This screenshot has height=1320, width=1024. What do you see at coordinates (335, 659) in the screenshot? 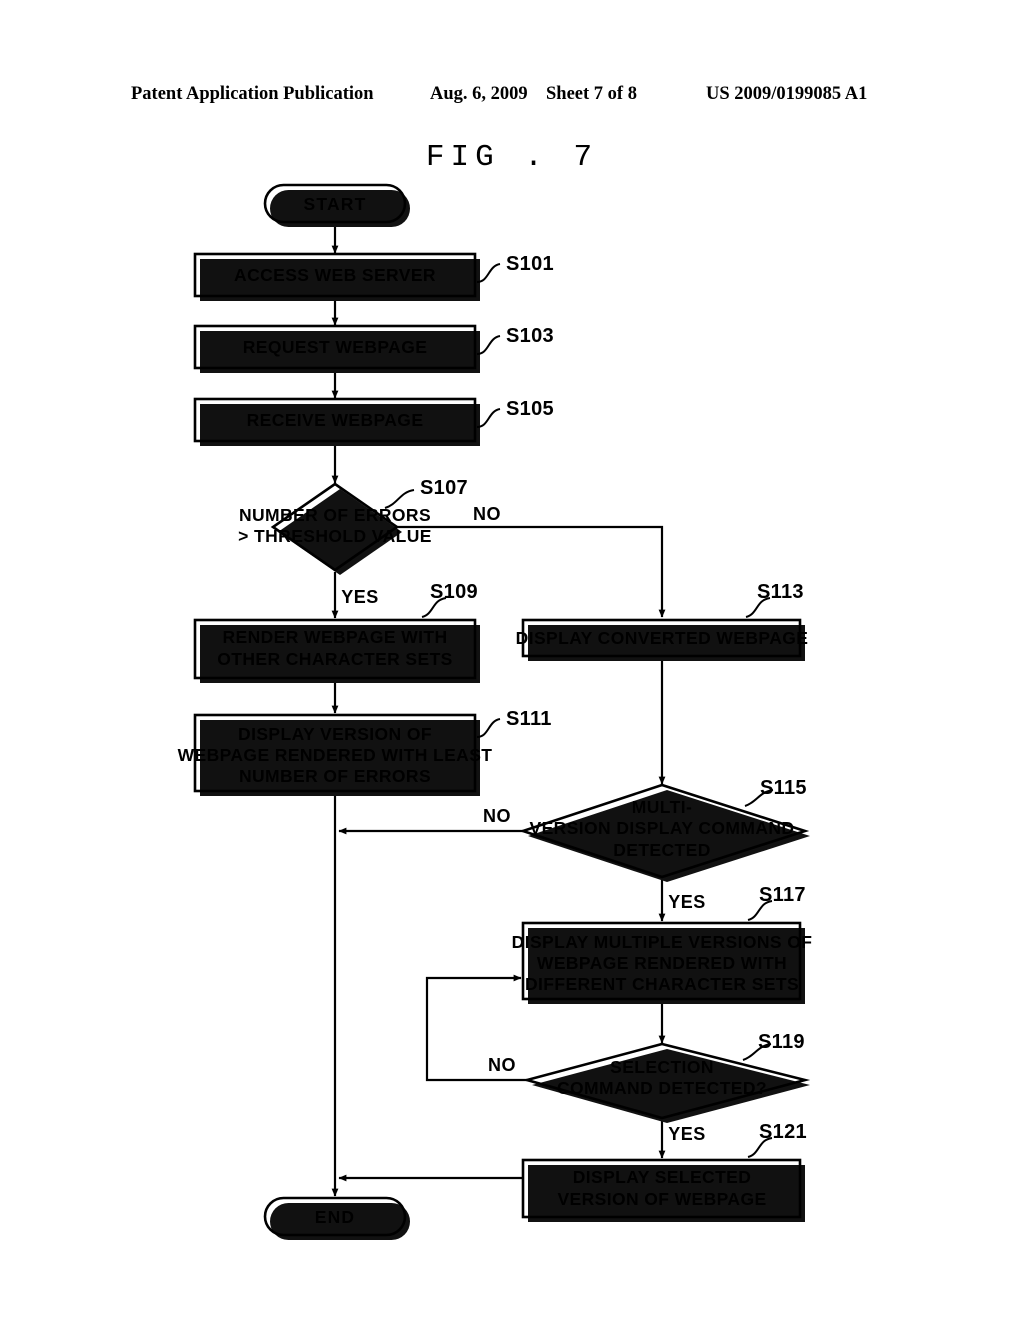
I see `s109-label-line2: OTHER CHARACTER SETS` at bounding box center [335, 659].